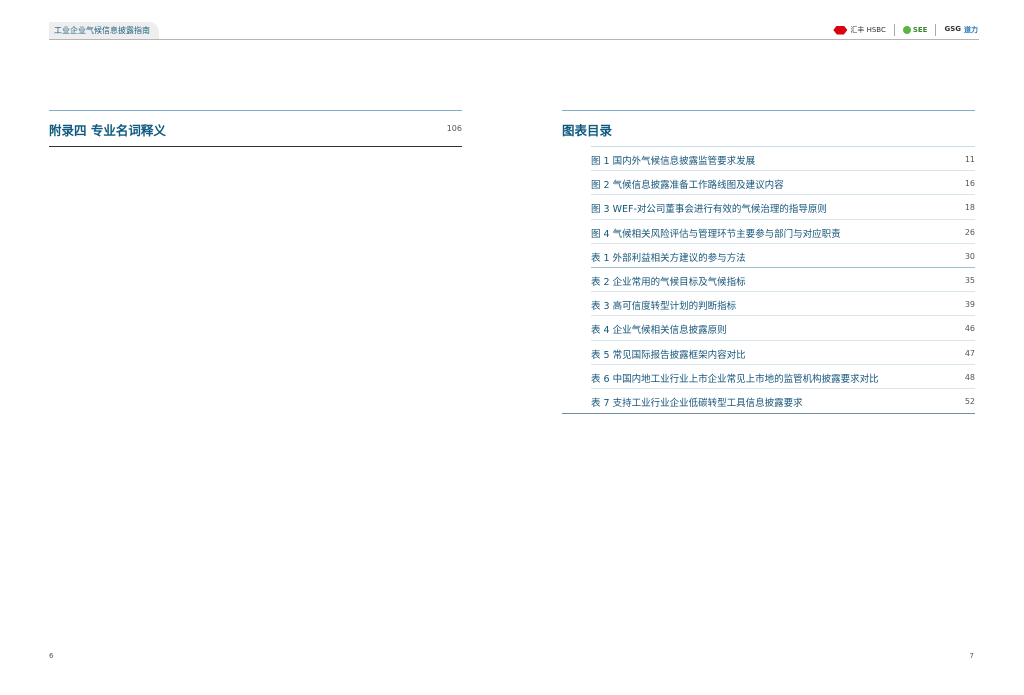  Describe the element at coordinates (587, 130) in the screenshot. I see `section-title: 图表目录` at that location.